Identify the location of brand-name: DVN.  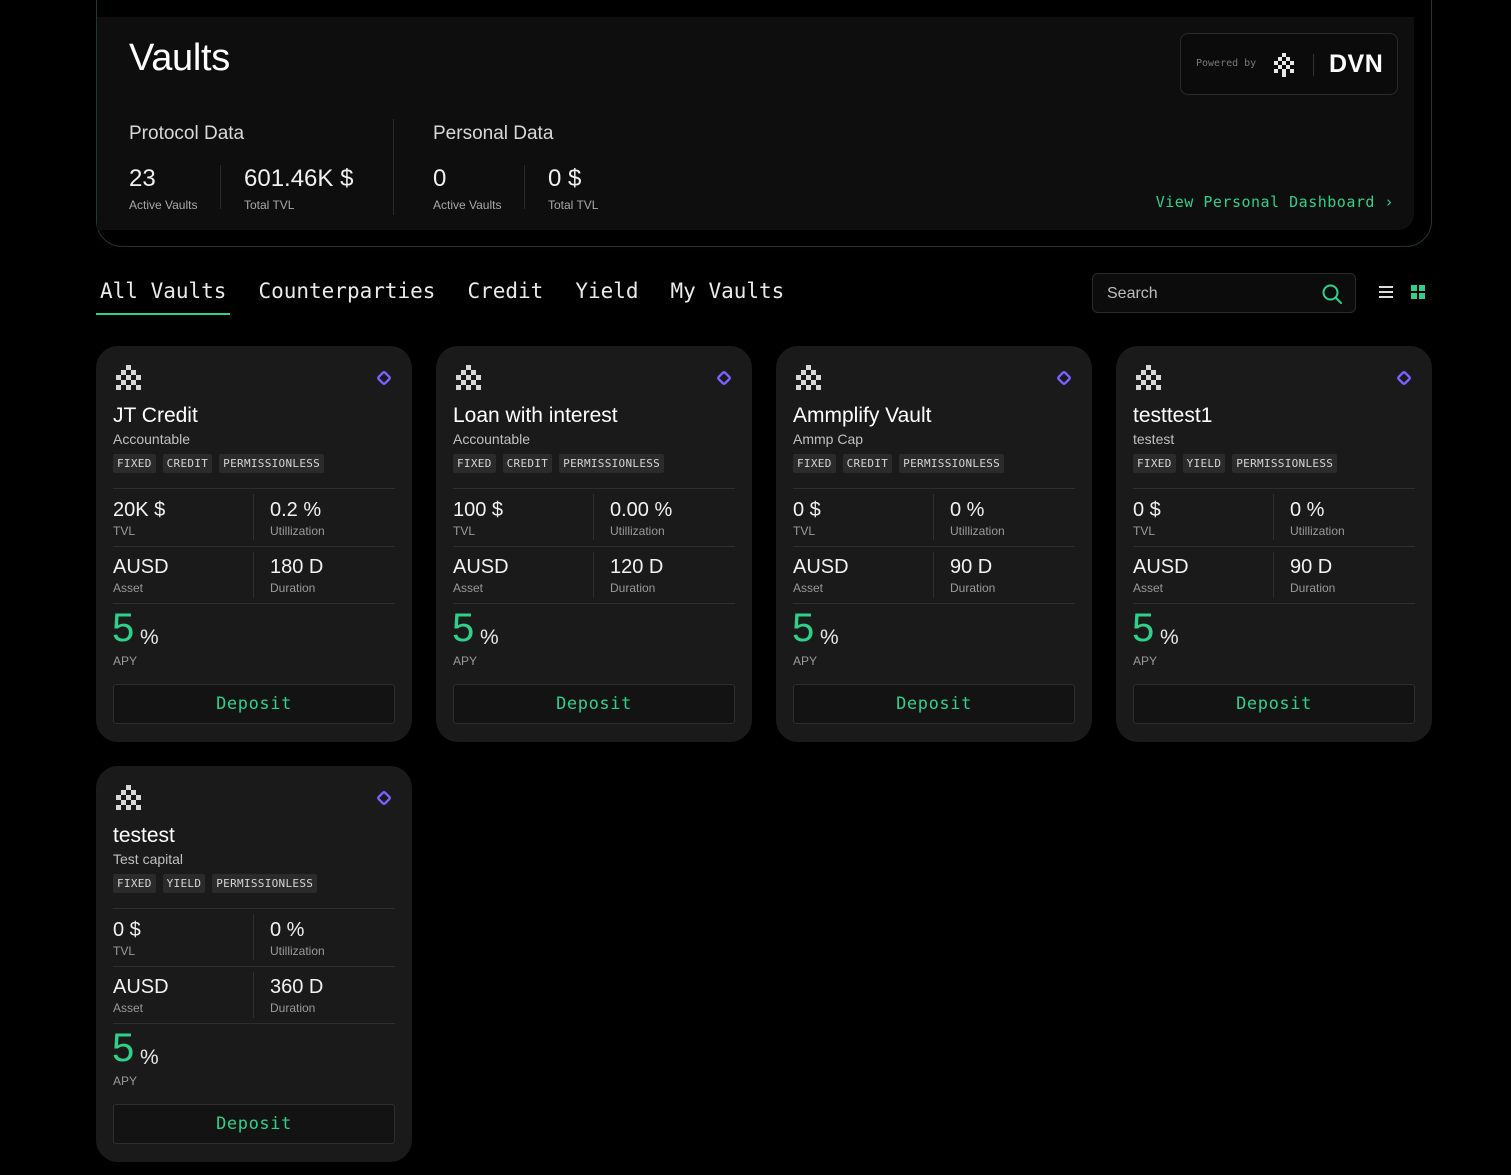
(1356, 64).